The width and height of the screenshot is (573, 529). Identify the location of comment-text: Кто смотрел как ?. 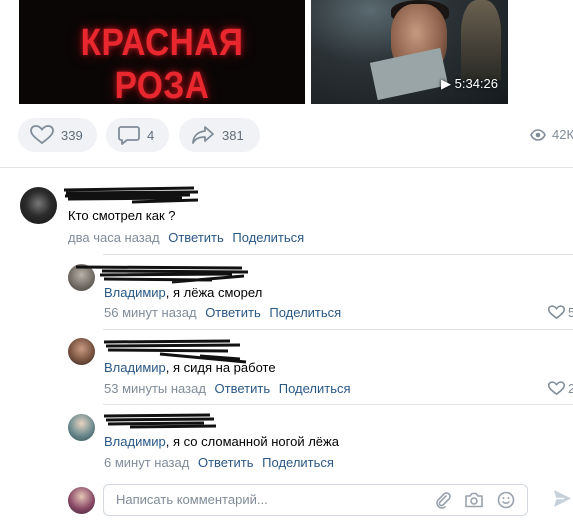
(122, 215).